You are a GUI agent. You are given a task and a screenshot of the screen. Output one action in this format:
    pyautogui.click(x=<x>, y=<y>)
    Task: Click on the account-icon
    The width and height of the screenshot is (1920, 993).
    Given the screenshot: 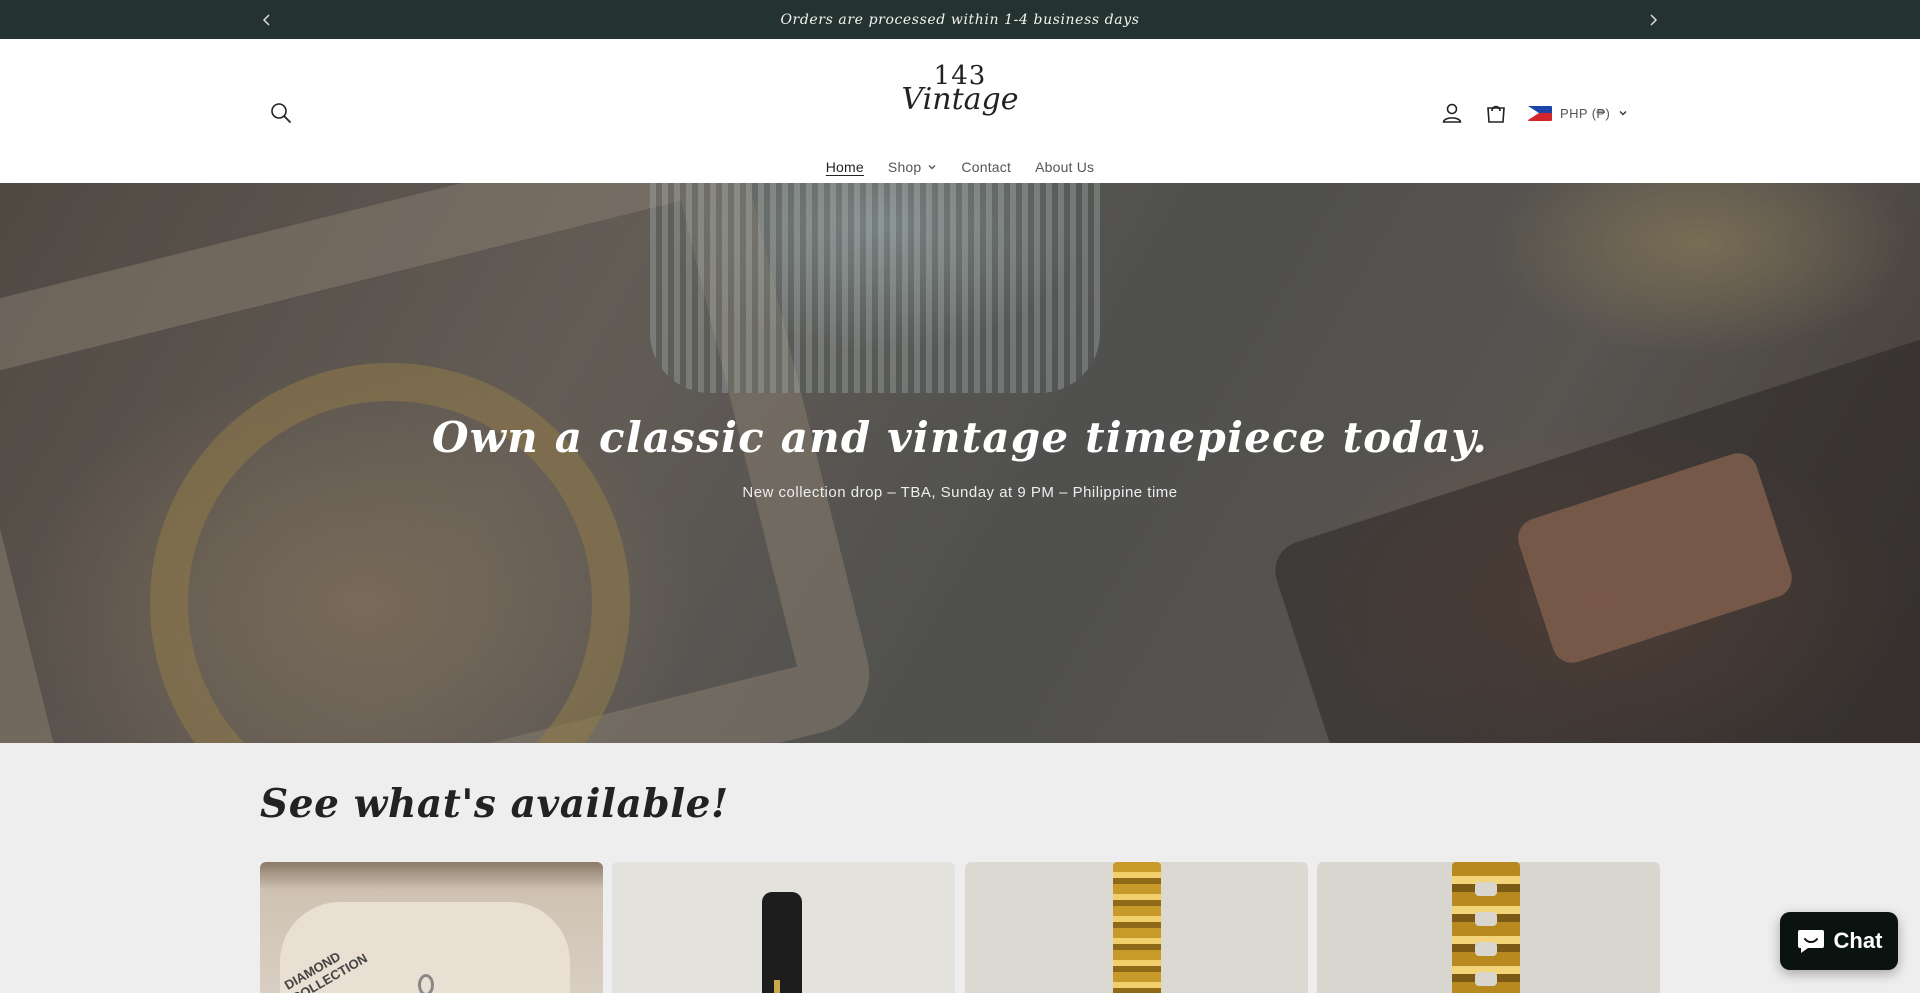 What is the action you would take?
    pyautogui.click(x=1452, y=113)
    